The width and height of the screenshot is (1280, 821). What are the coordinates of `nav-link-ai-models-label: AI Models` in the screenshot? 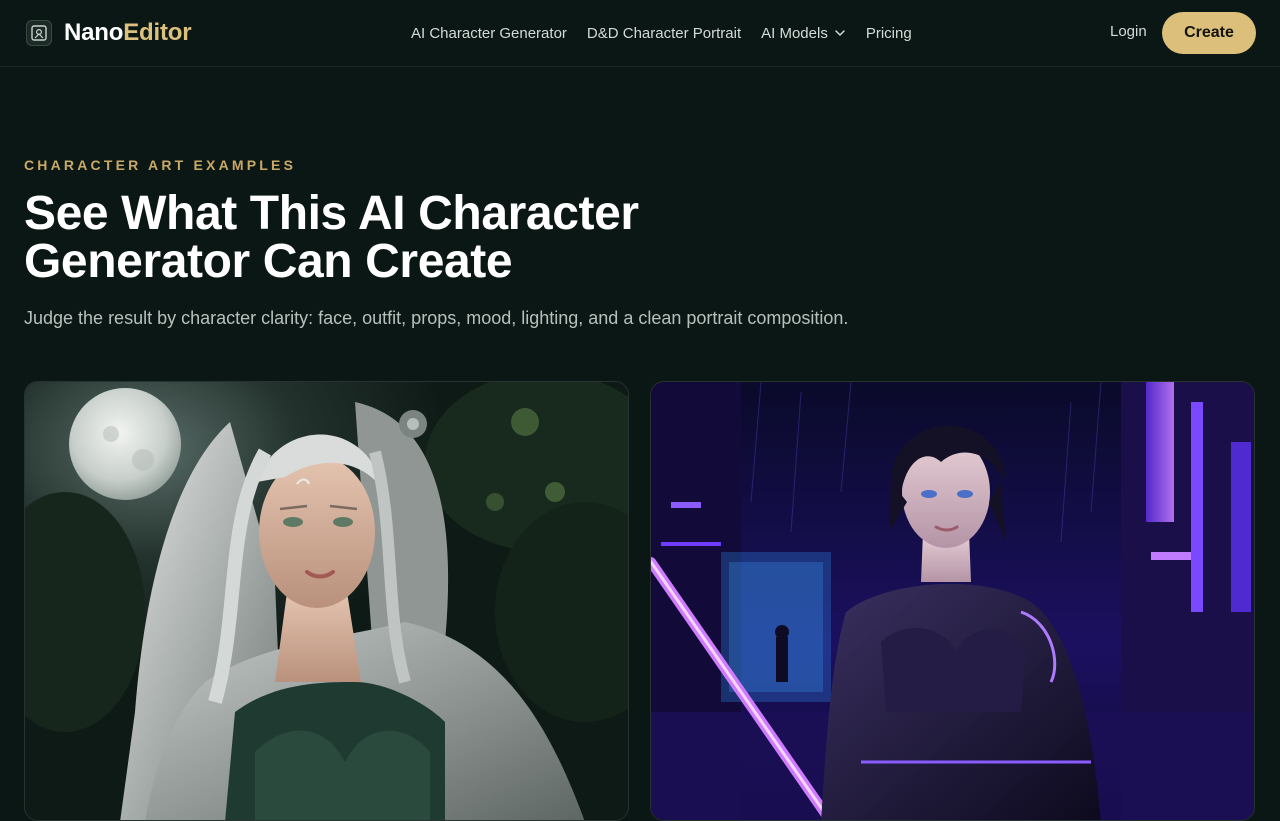 It's located at (794, 33).